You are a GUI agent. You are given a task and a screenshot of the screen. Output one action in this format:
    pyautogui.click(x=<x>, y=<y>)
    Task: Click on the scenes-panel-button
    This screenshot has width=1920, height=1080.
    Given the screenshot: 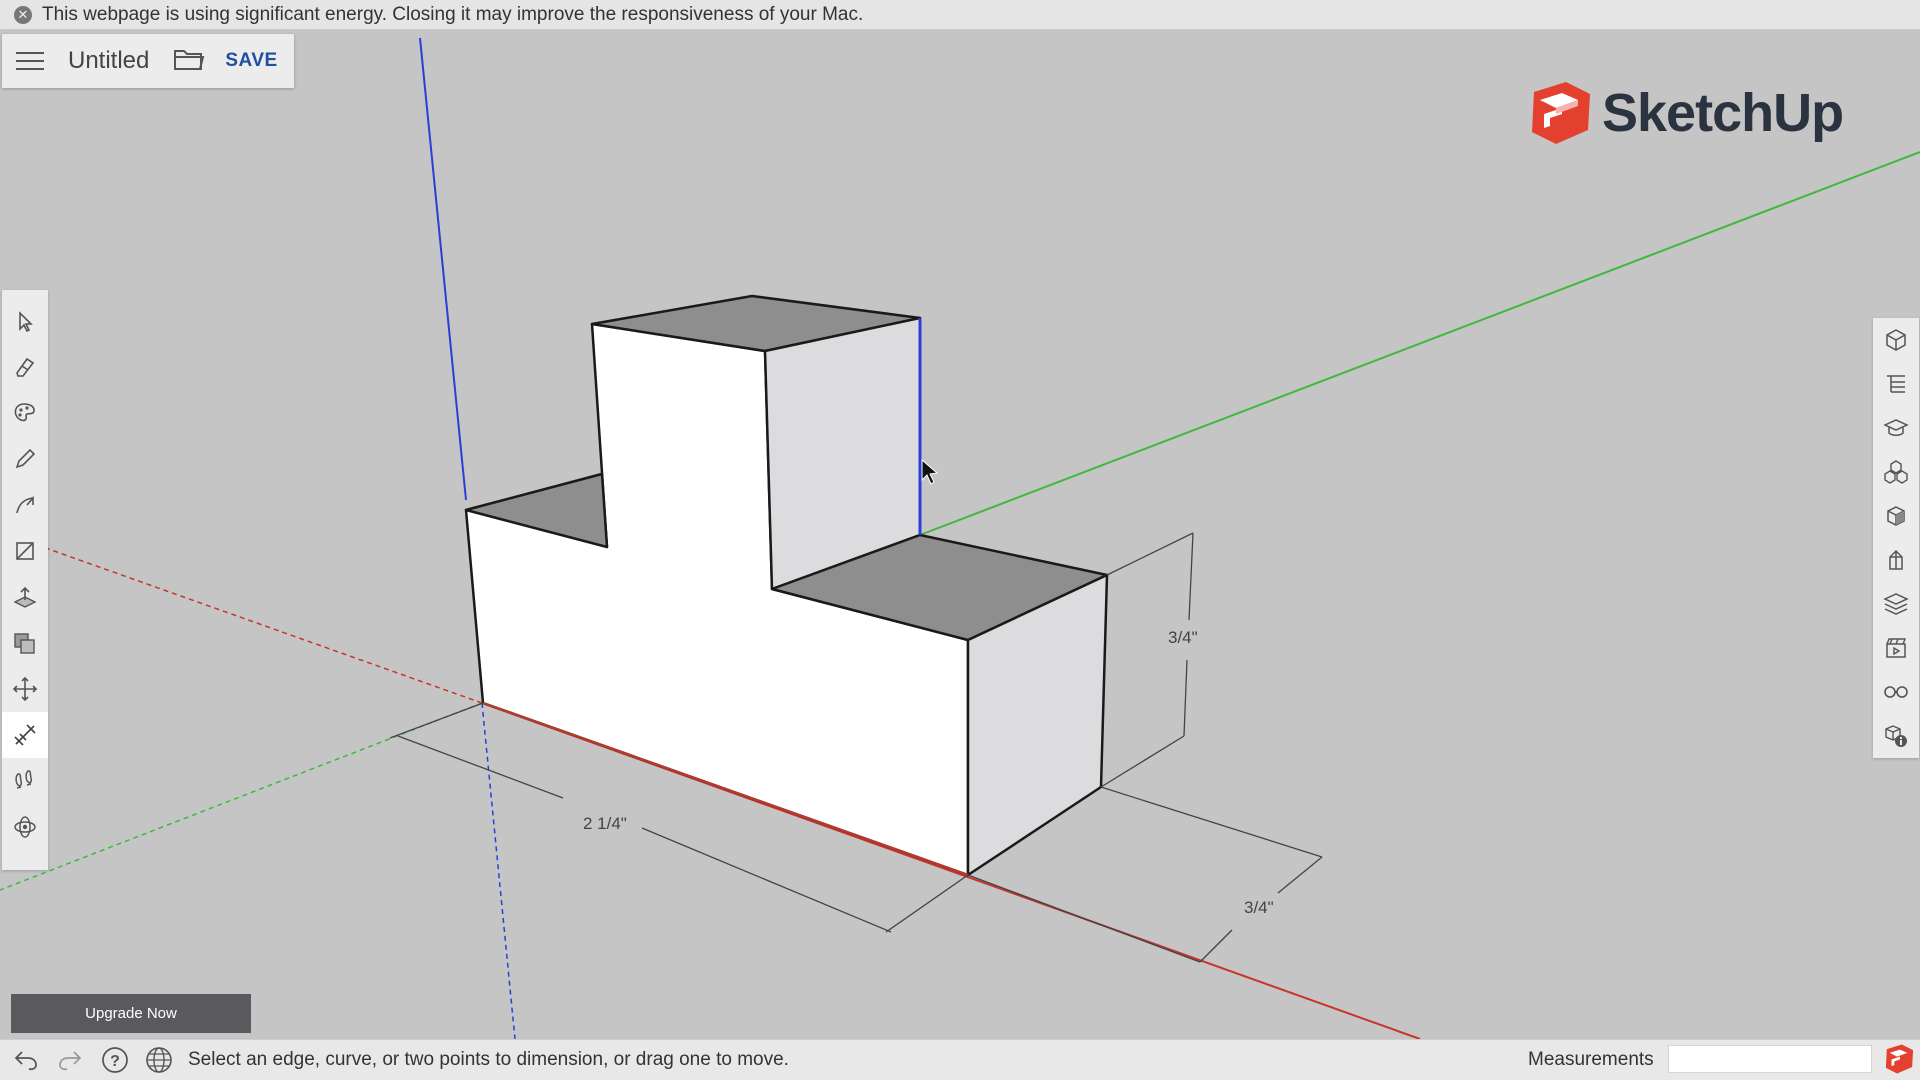 What is the action you would take?
    pyautogui.click(x=1896, y=648)
    